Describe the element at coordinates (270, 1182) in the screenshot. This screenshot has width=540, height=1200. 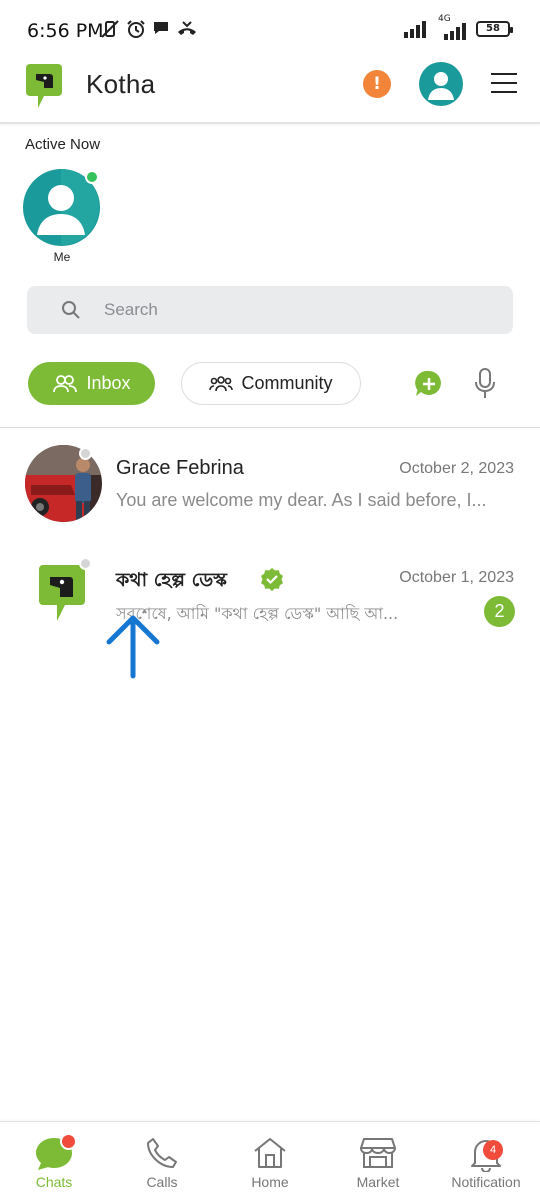
I see `nav-home-label: Home` at that location.